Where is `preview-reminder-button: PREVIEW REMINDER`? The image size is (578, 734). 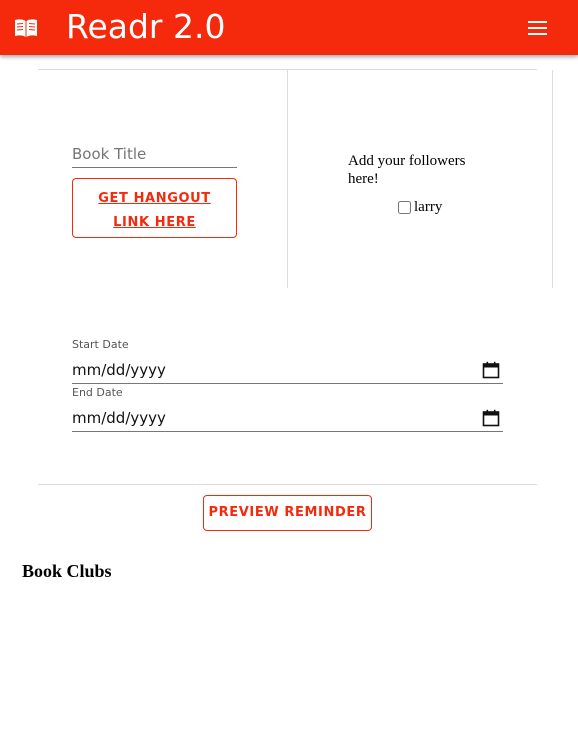
preview-reminder-button: PREVIEW REMINDER is located at coordinates (287, 513).